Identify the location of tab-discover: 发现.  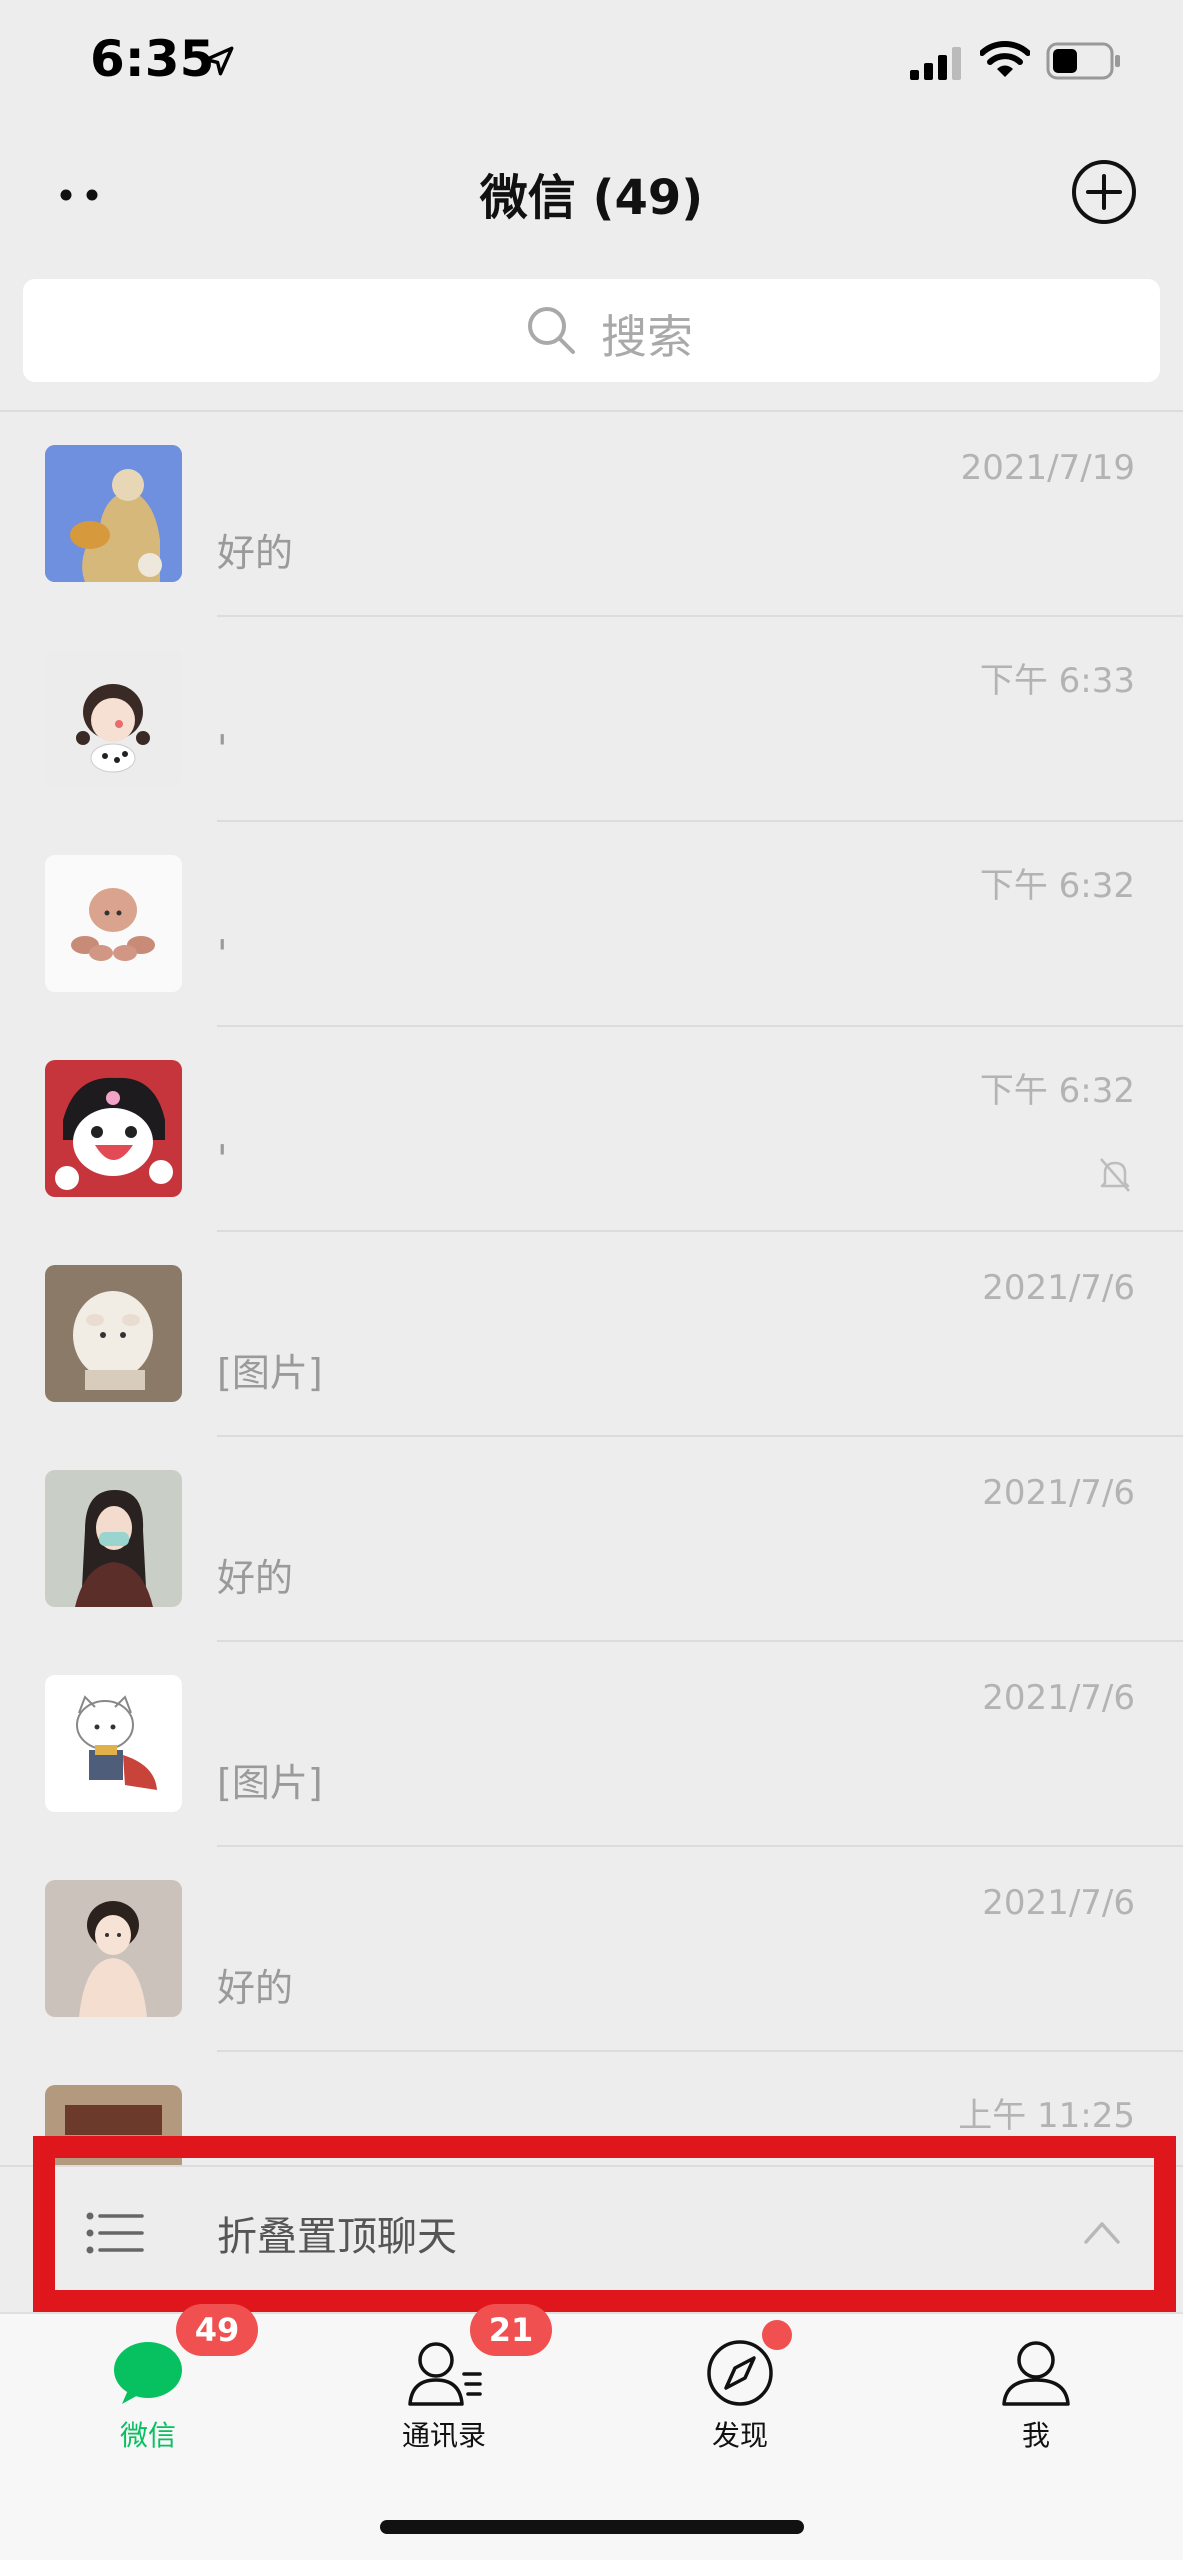
(740, 2389).